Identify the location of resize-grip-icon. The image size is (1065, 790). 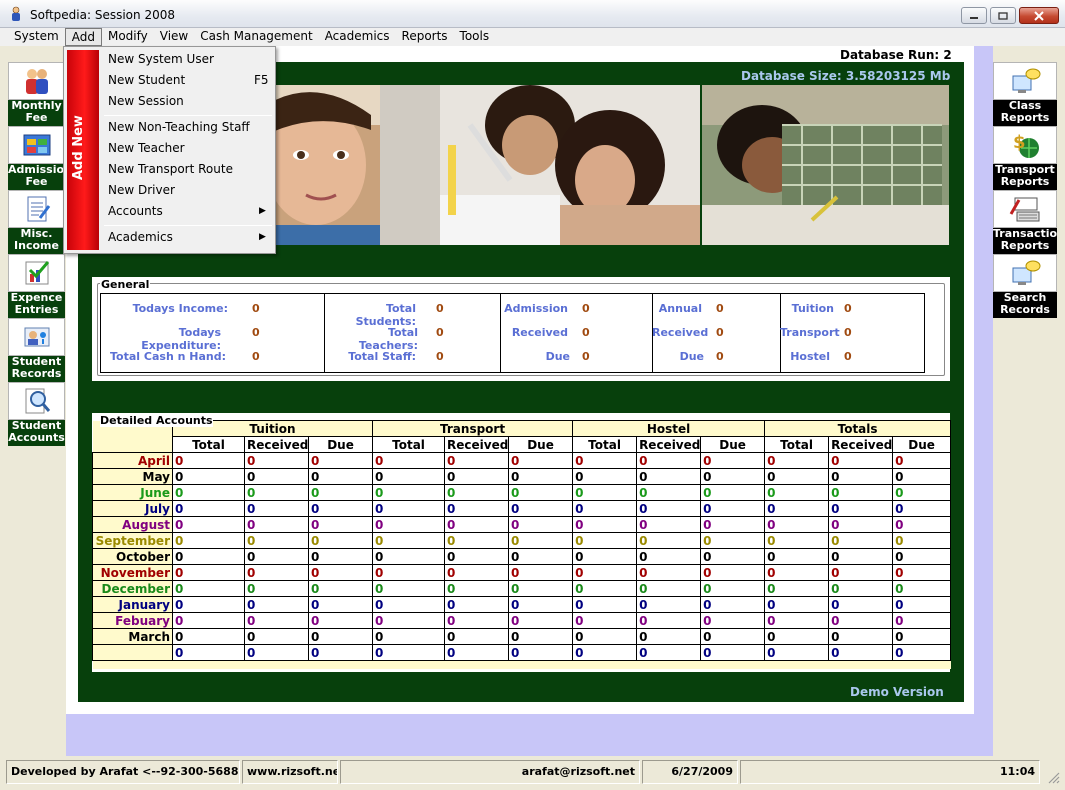
(1053, 777).